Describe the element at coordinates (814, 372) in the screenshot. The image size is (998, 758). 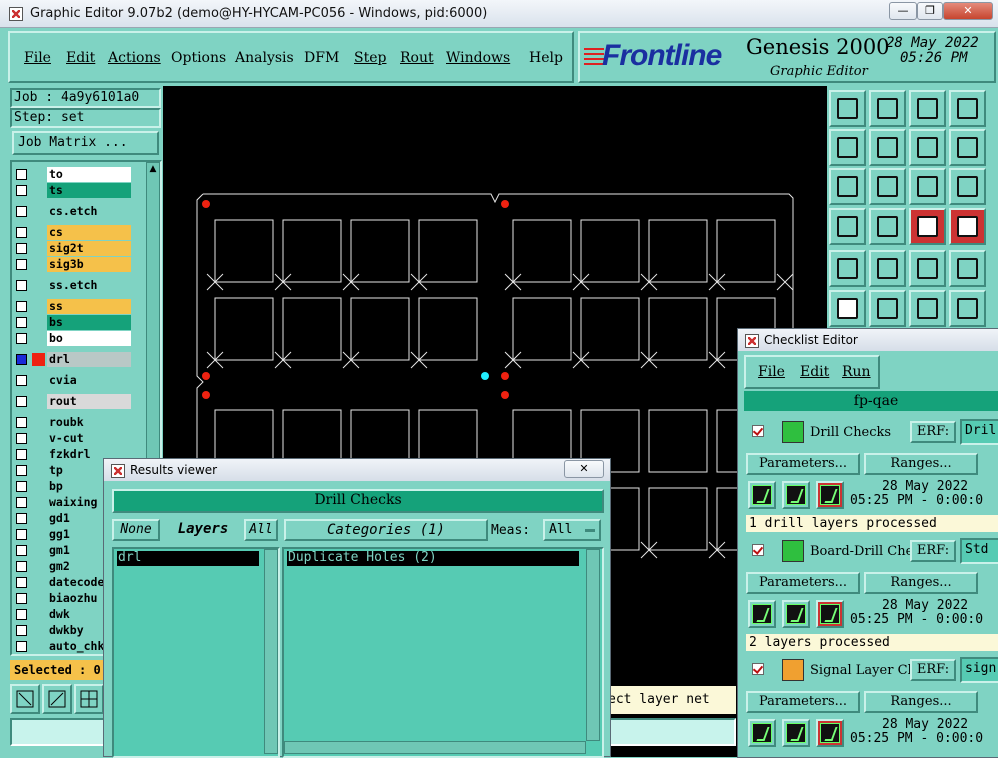
I see `checklist-menu-edit: Edit` at that location.